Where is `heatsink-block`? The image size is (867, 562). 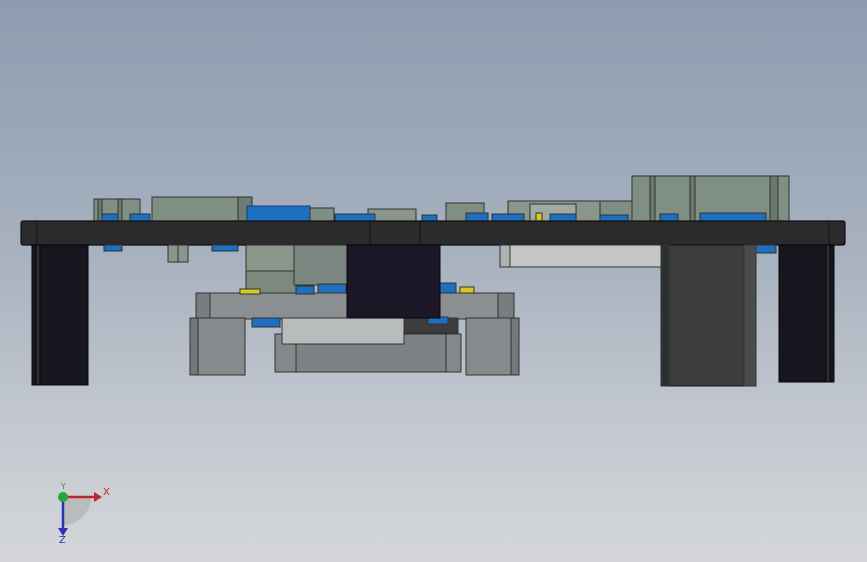
heatsink-block is located at coordinates (393, 281).